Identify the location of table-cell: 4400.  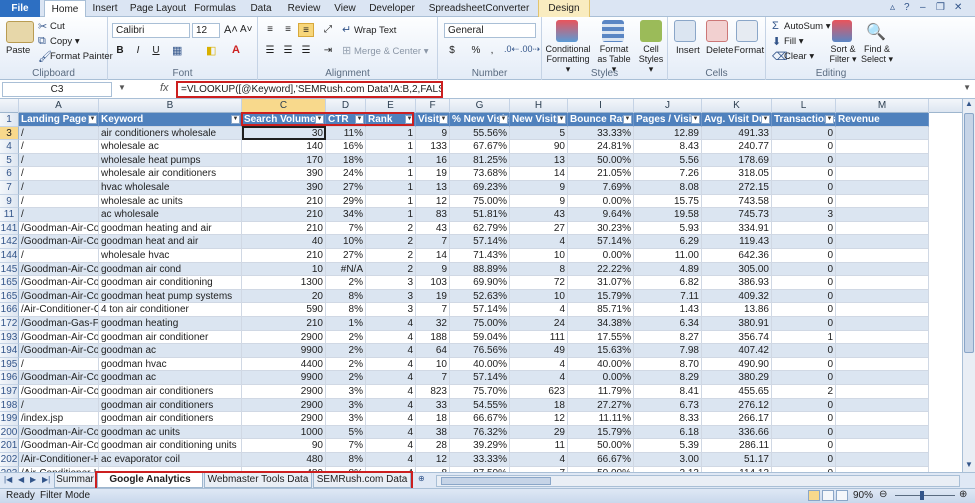
(284, 364).